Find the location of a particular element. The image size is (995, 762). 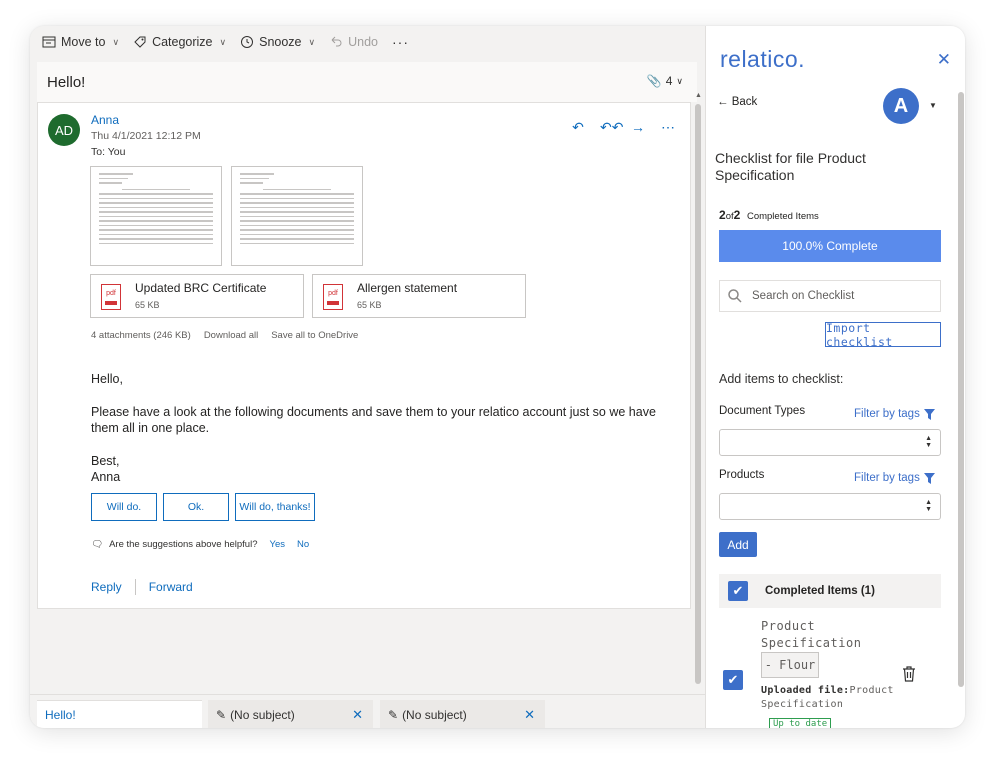

email-subject: Hello! is located at coordinates (66, 82).